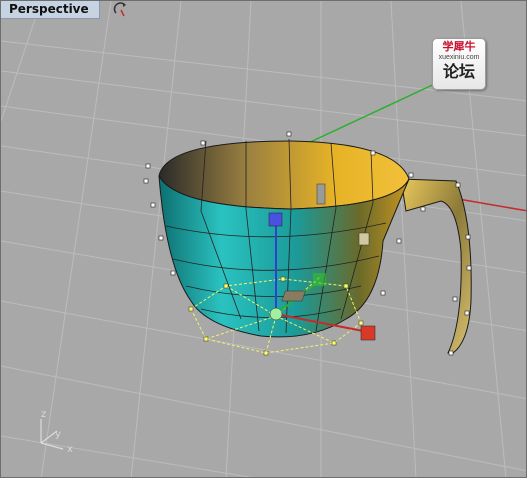  I want to click on watermark-line2: xuexiniu.com, so click(459, 57).